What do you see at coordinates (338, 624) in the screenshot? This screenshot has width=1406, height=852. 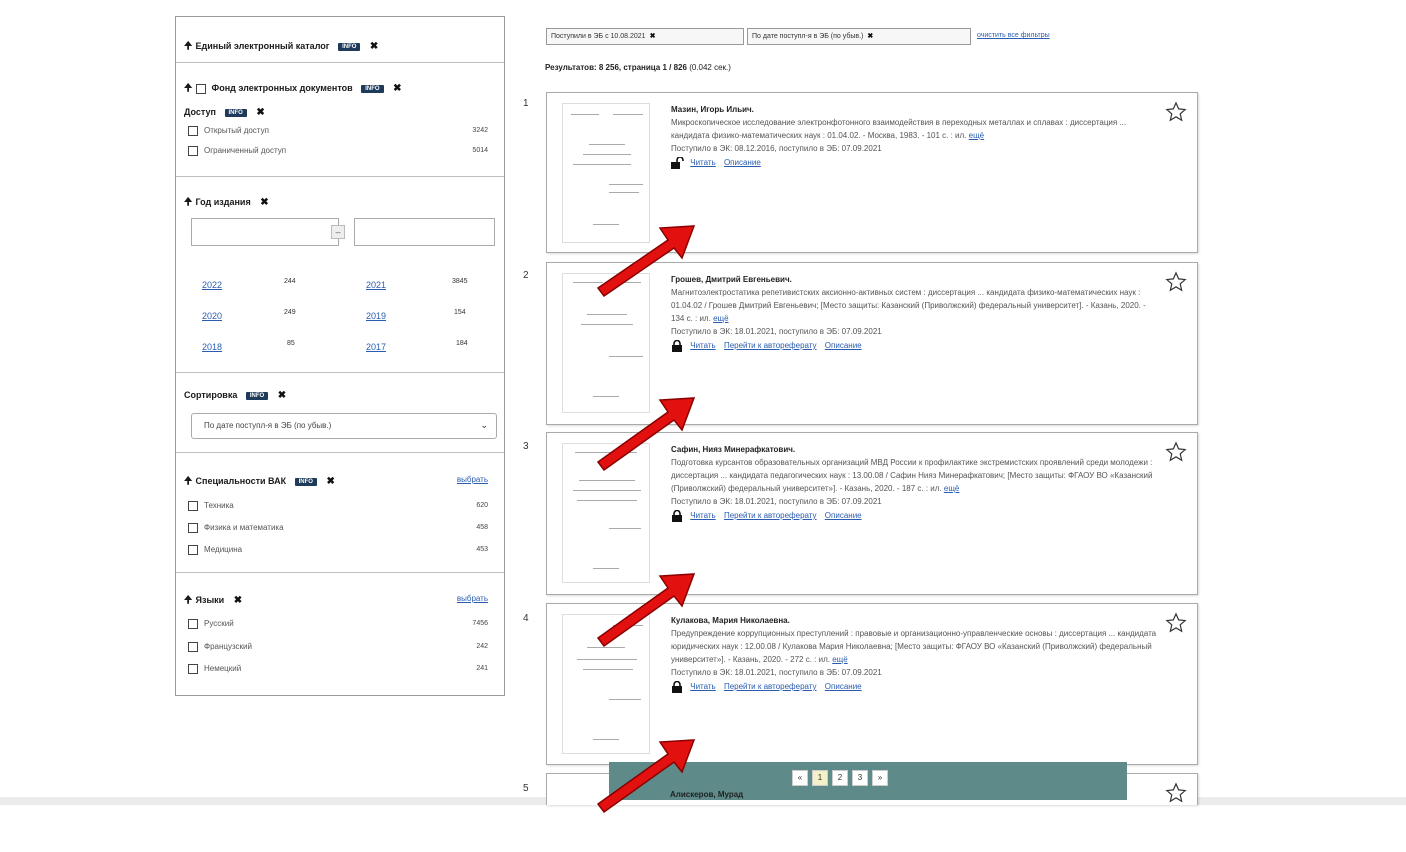 I see `lang-option: Русский 7456` at bounding box center [338, 624].